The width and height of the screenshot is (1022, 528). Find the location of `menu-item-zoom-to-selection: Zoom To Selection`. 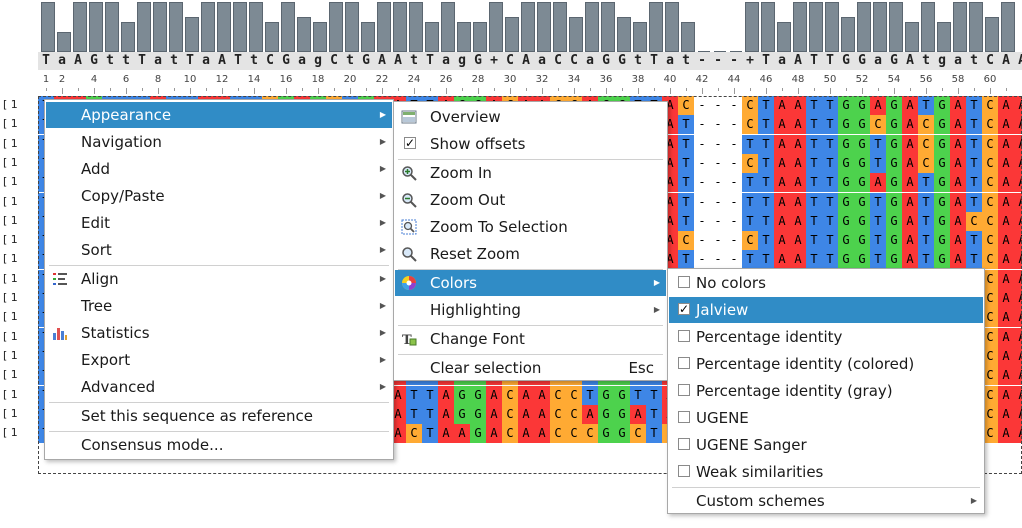

menu-item-zoom-to-selection: Zoom To Selection is located at coordinates (530, 227).